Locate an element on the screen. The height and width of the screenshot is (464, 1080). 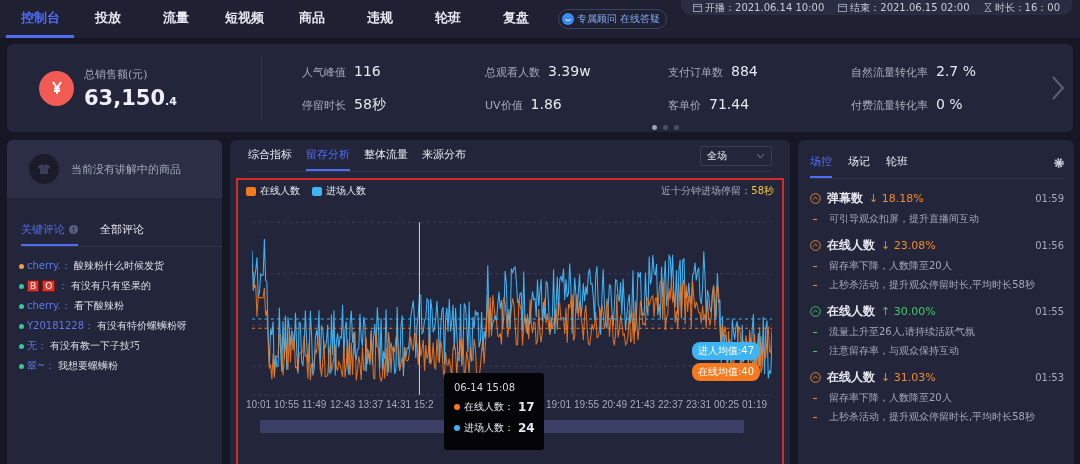
event-time: 01:53 is located at coordinates (1049, 377).